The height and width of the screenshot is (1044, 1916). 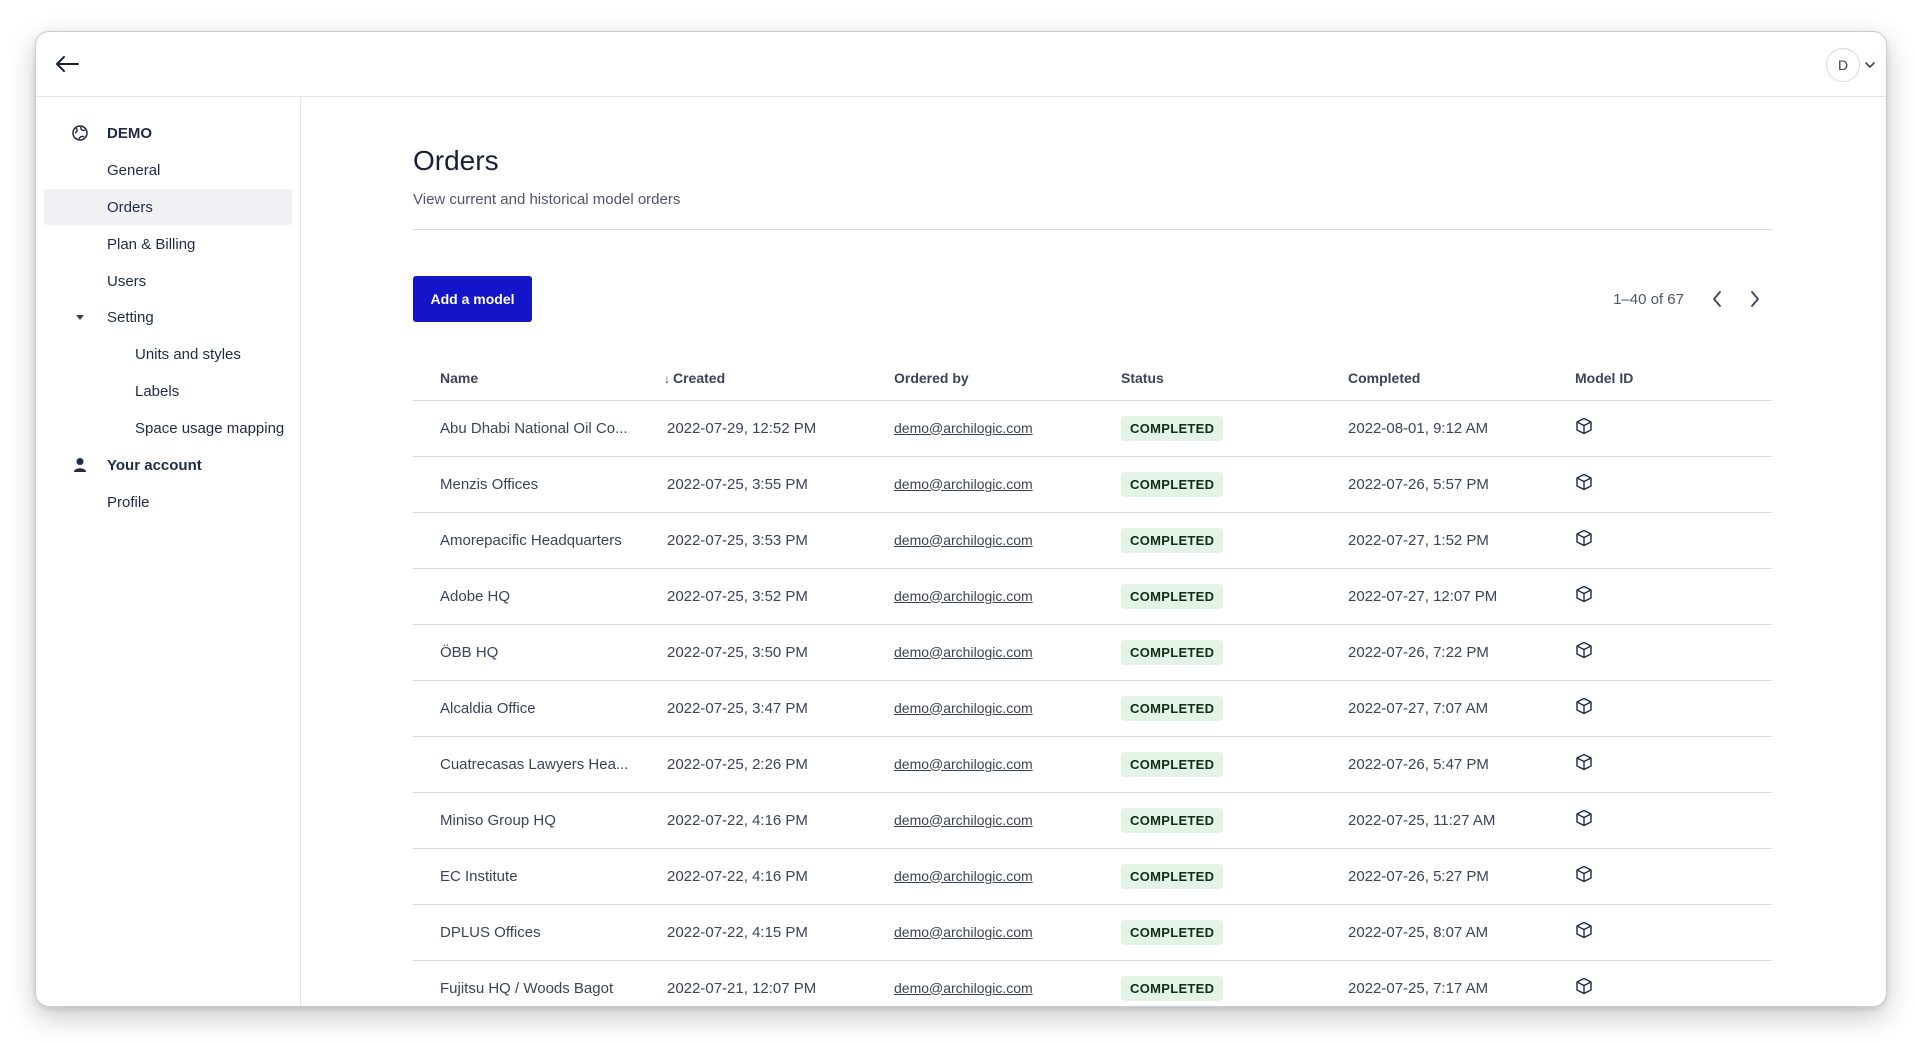 I want to click on order-name: Amorepacific Headquarters, so click(x=526, y=540).